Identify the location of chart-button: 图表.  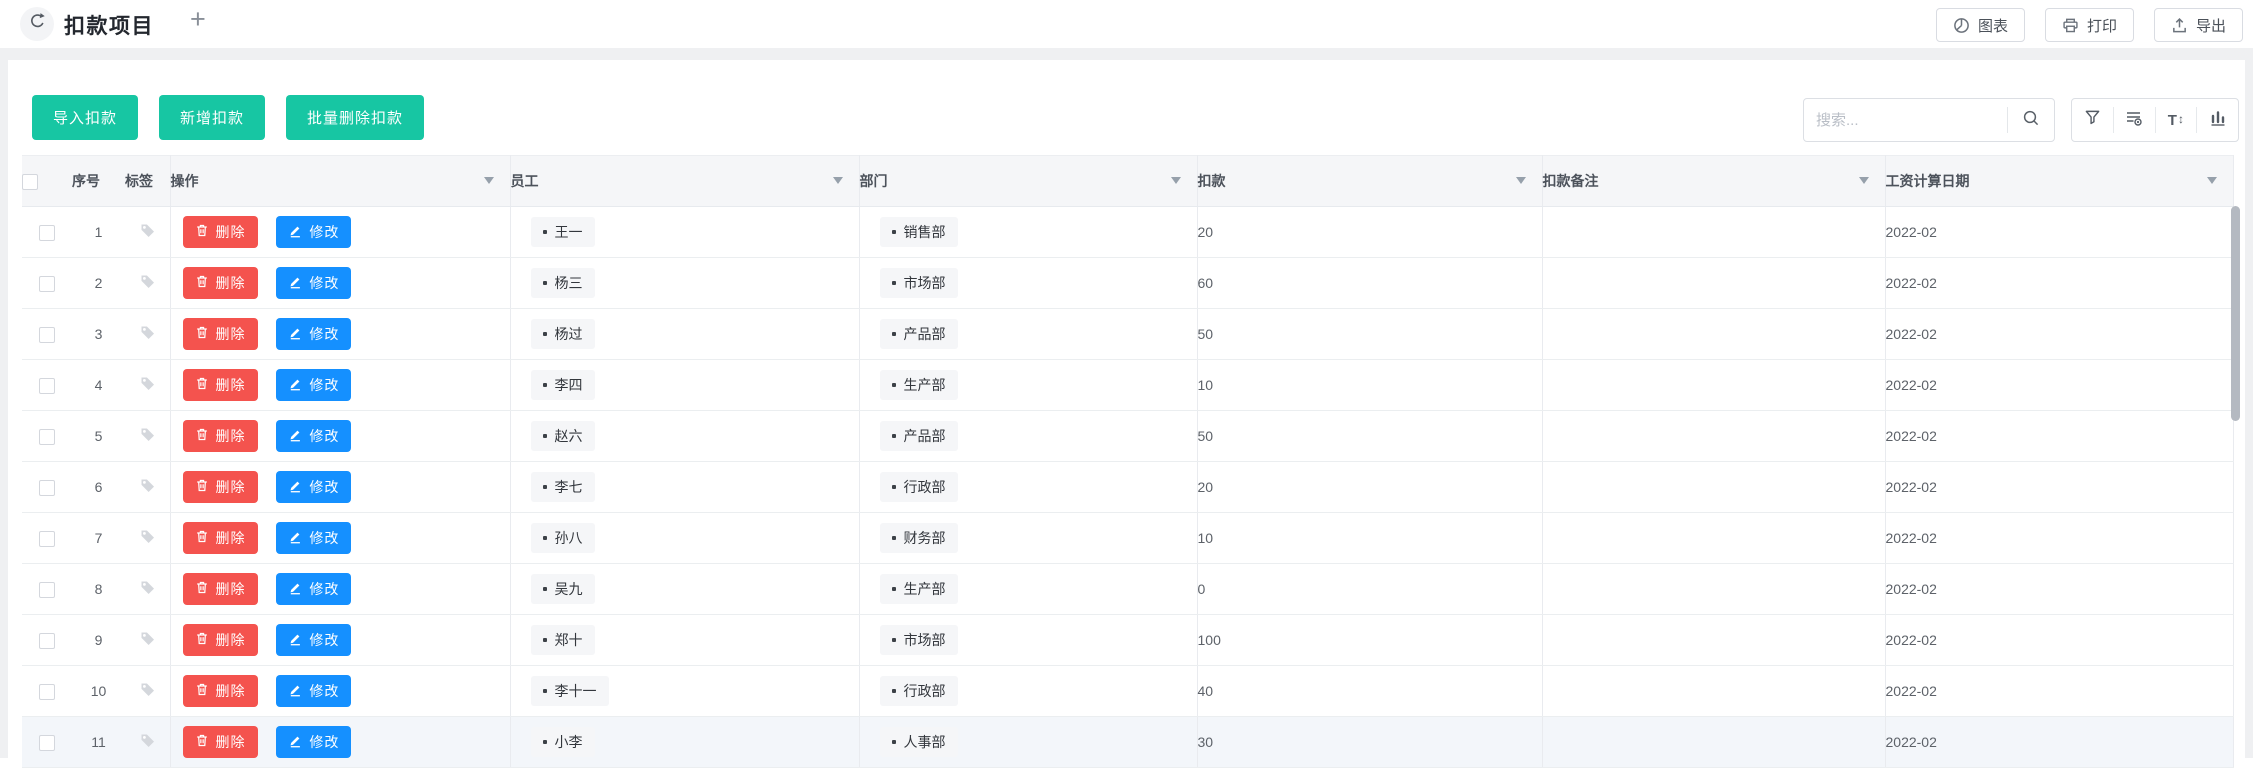
(1980, 25).